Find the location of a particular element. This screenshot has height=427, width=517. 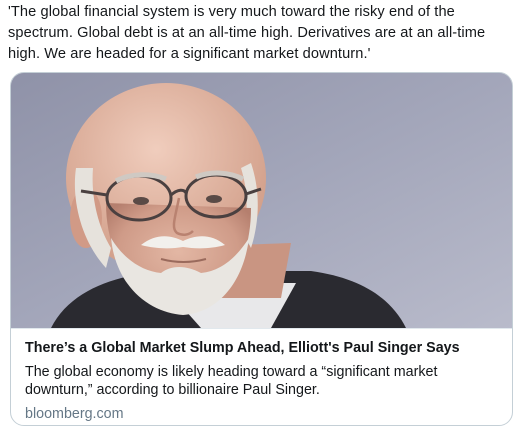

card-domain: bloomberg.com is located at coordinates (262, 414).